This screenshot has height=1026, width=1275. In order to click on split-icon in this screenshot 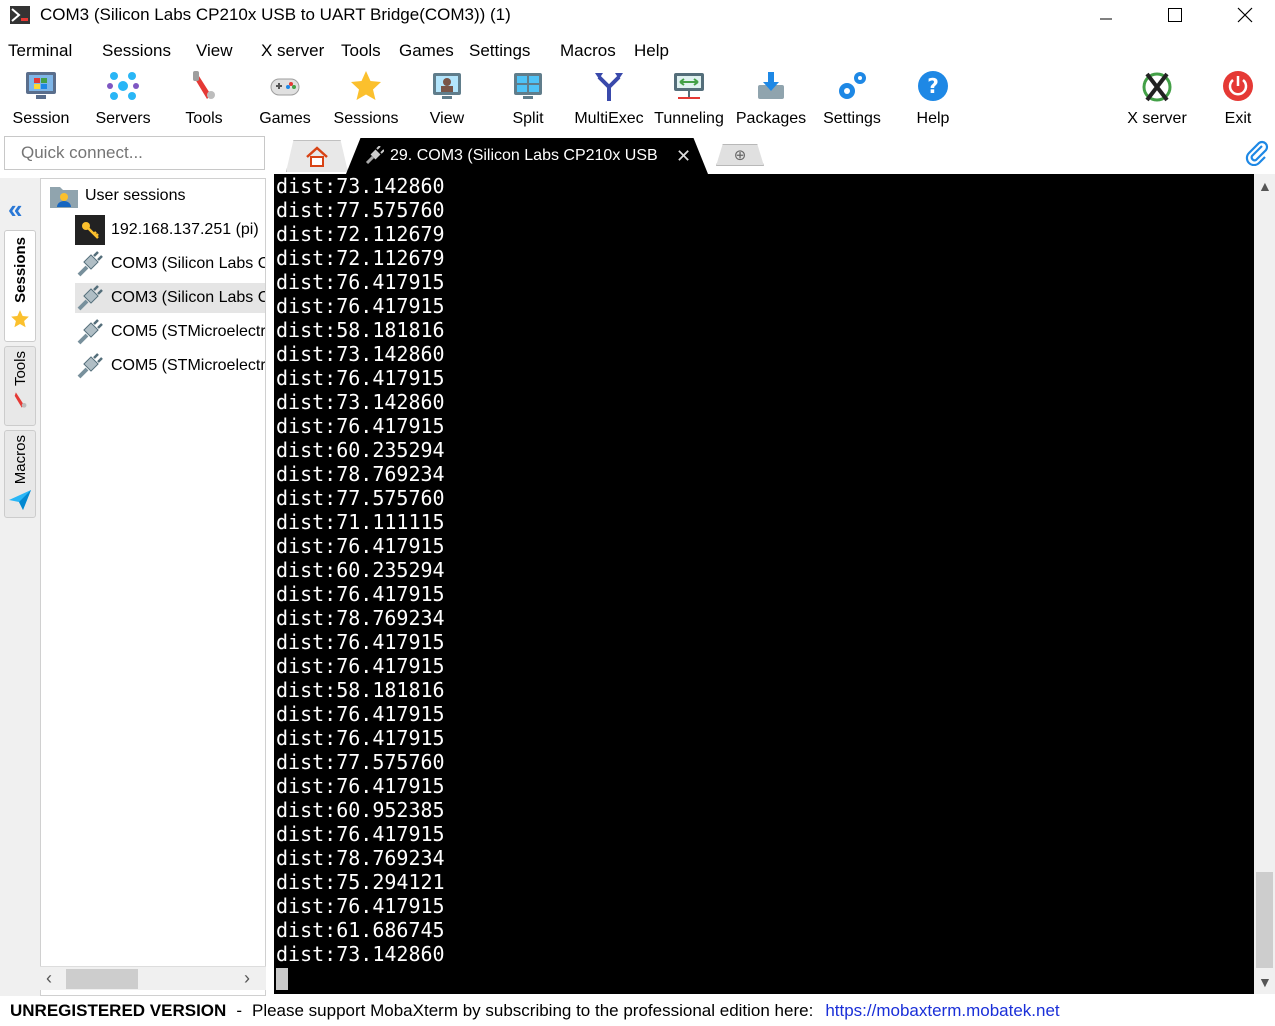, I will do `click(528, 86)`.